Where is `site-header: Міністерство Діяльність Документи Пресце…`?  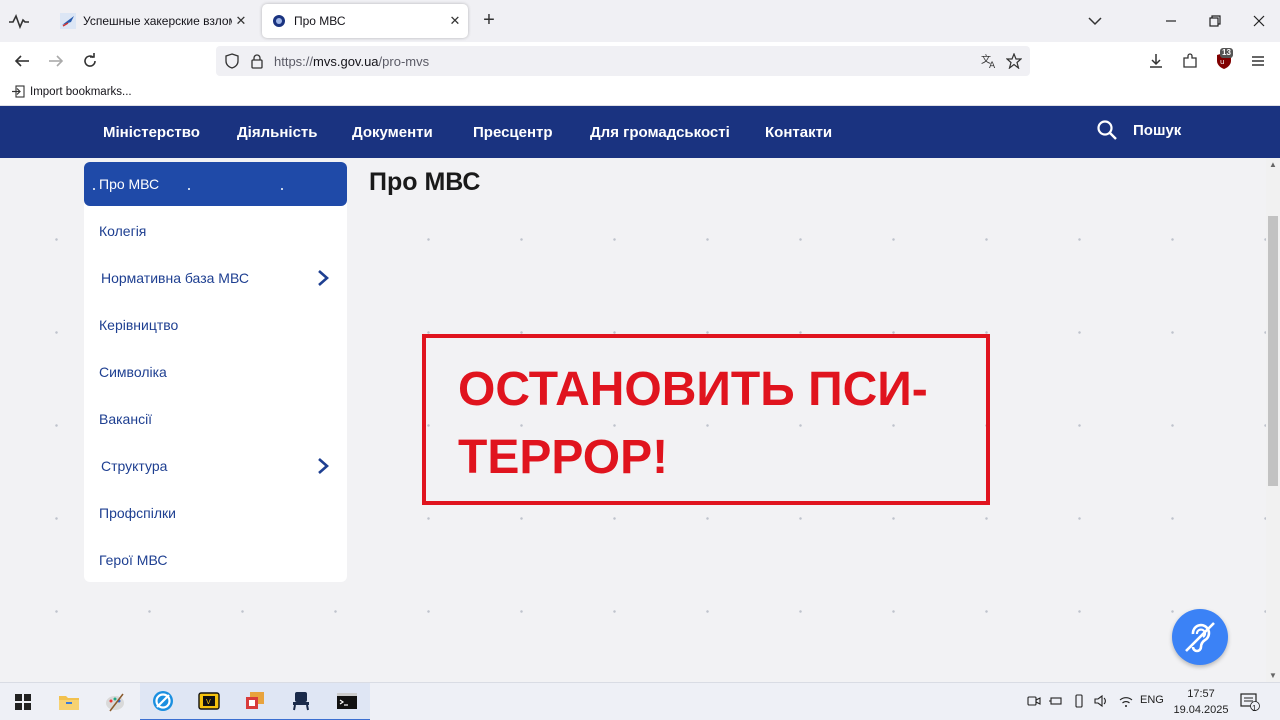
site-header: Міністерство Діяльність Документи Пресце… is located at coordinates (640, 132).